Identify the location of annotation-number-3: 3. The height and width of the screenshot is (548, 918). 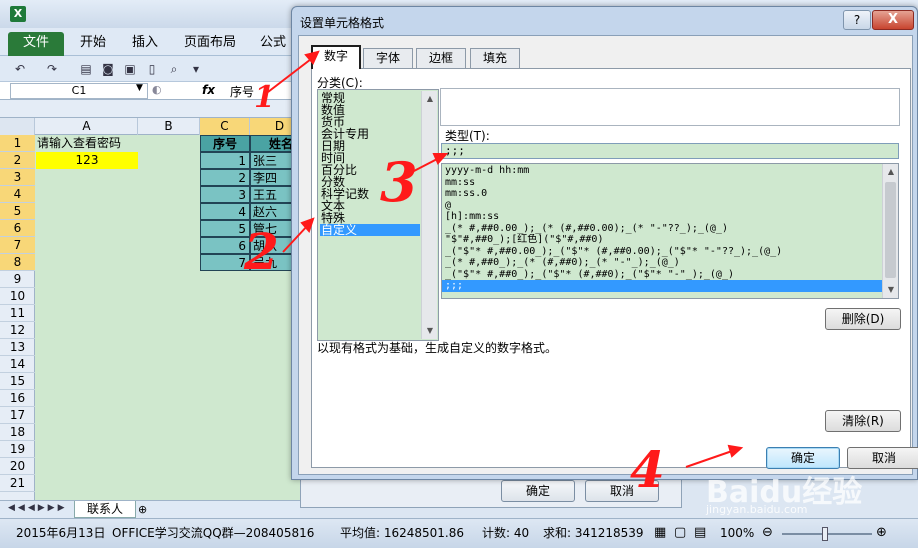
(399, 182).